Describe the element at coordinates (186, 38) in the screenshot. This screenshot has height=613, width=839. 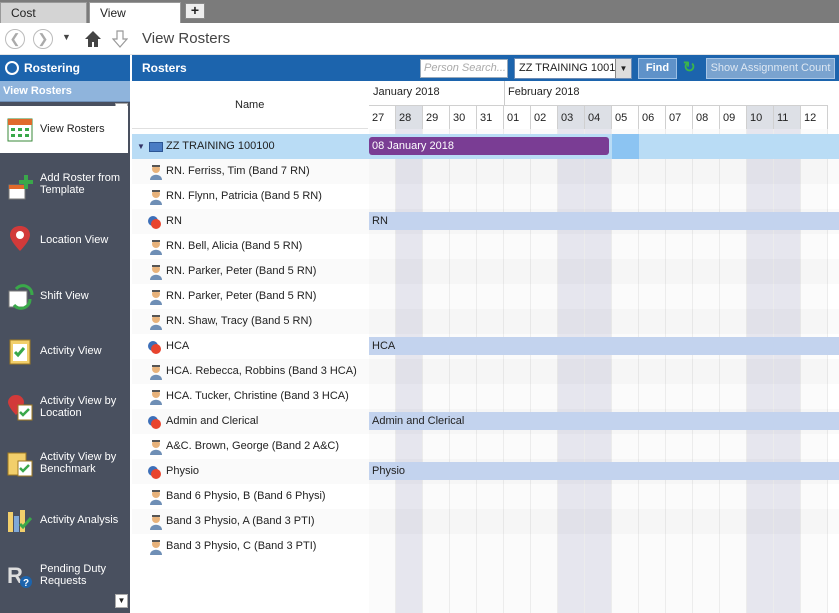
I see `page-title: View Rosters` at that location.